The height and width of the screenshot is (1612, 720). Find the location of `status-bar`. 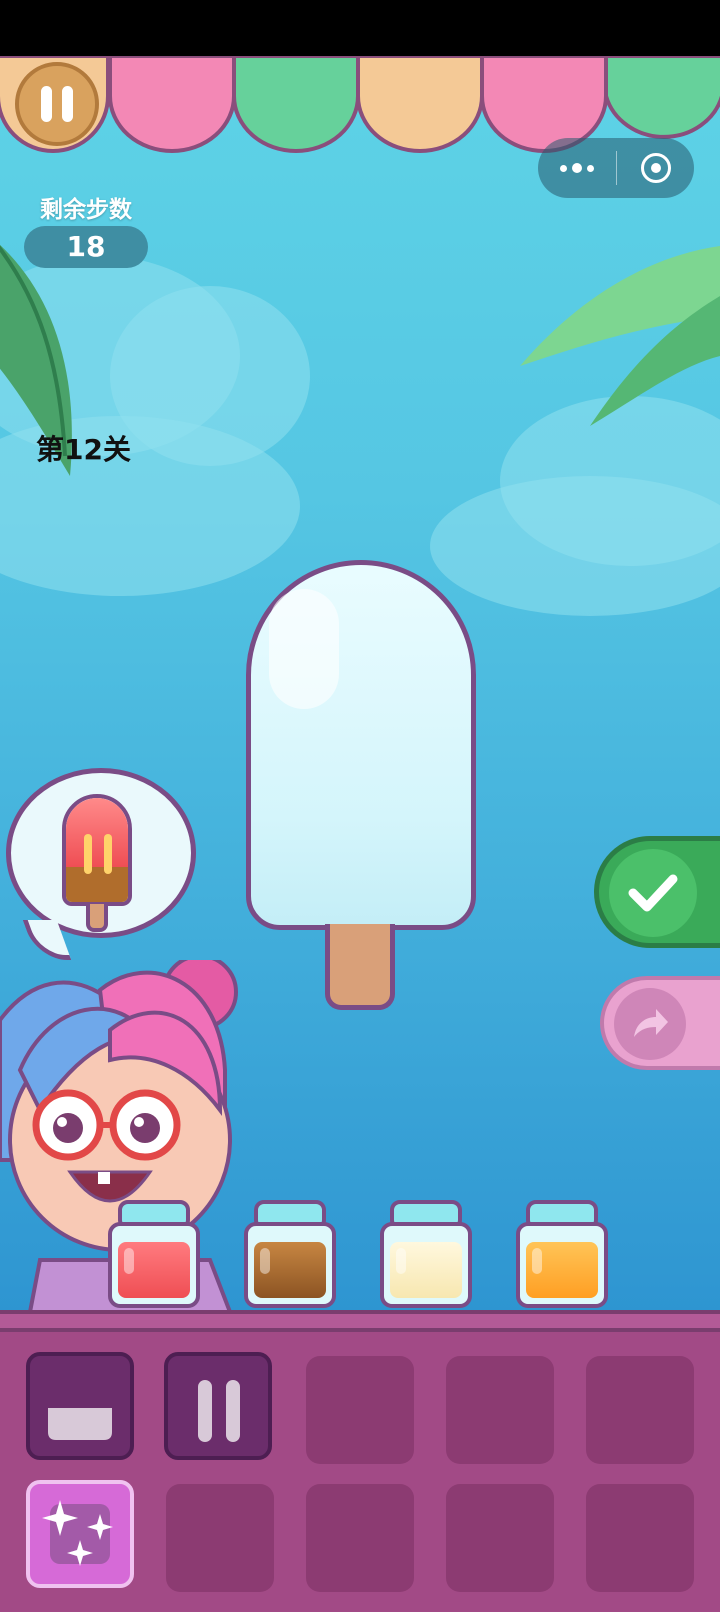

status-bar is located at coordinates (360, 28).